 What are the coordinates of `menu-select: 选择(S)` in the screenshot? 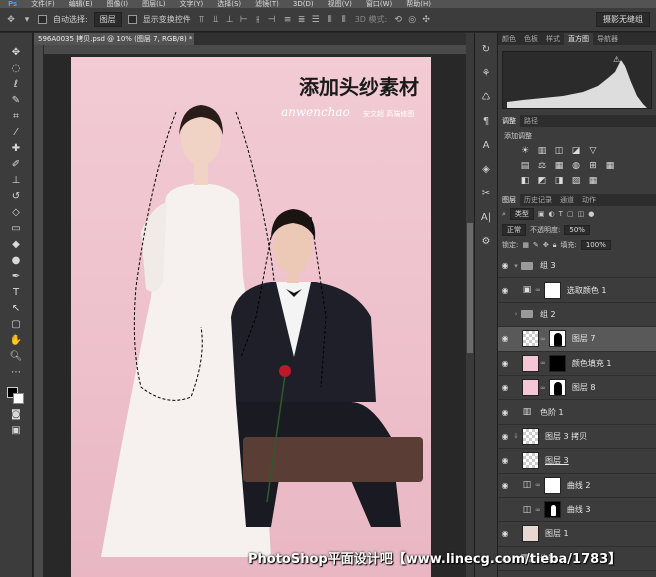 It's located at (229, 4).